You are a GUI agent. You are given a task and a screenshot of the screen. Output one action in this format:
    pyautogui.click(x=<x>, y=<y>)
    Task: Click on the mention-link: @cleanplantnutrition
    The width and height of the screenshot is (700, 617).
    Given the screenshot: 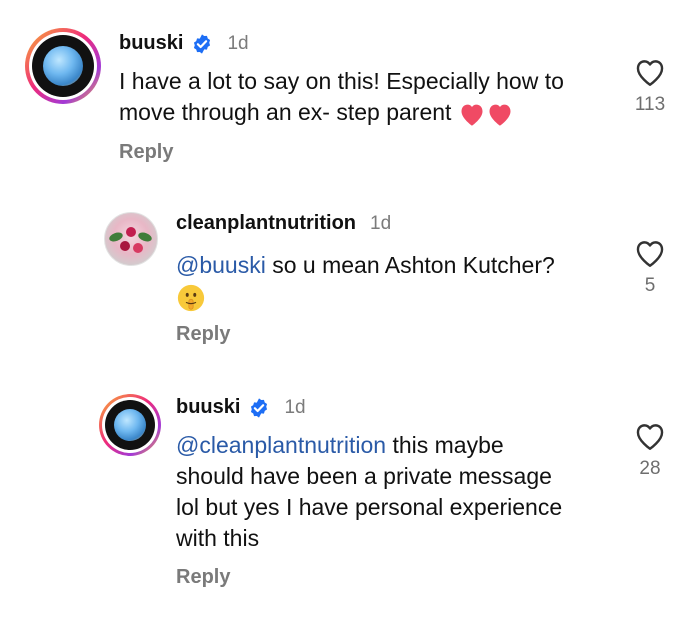 What is the action you would take?
    pyautogui.click(x=281, y=445)
    